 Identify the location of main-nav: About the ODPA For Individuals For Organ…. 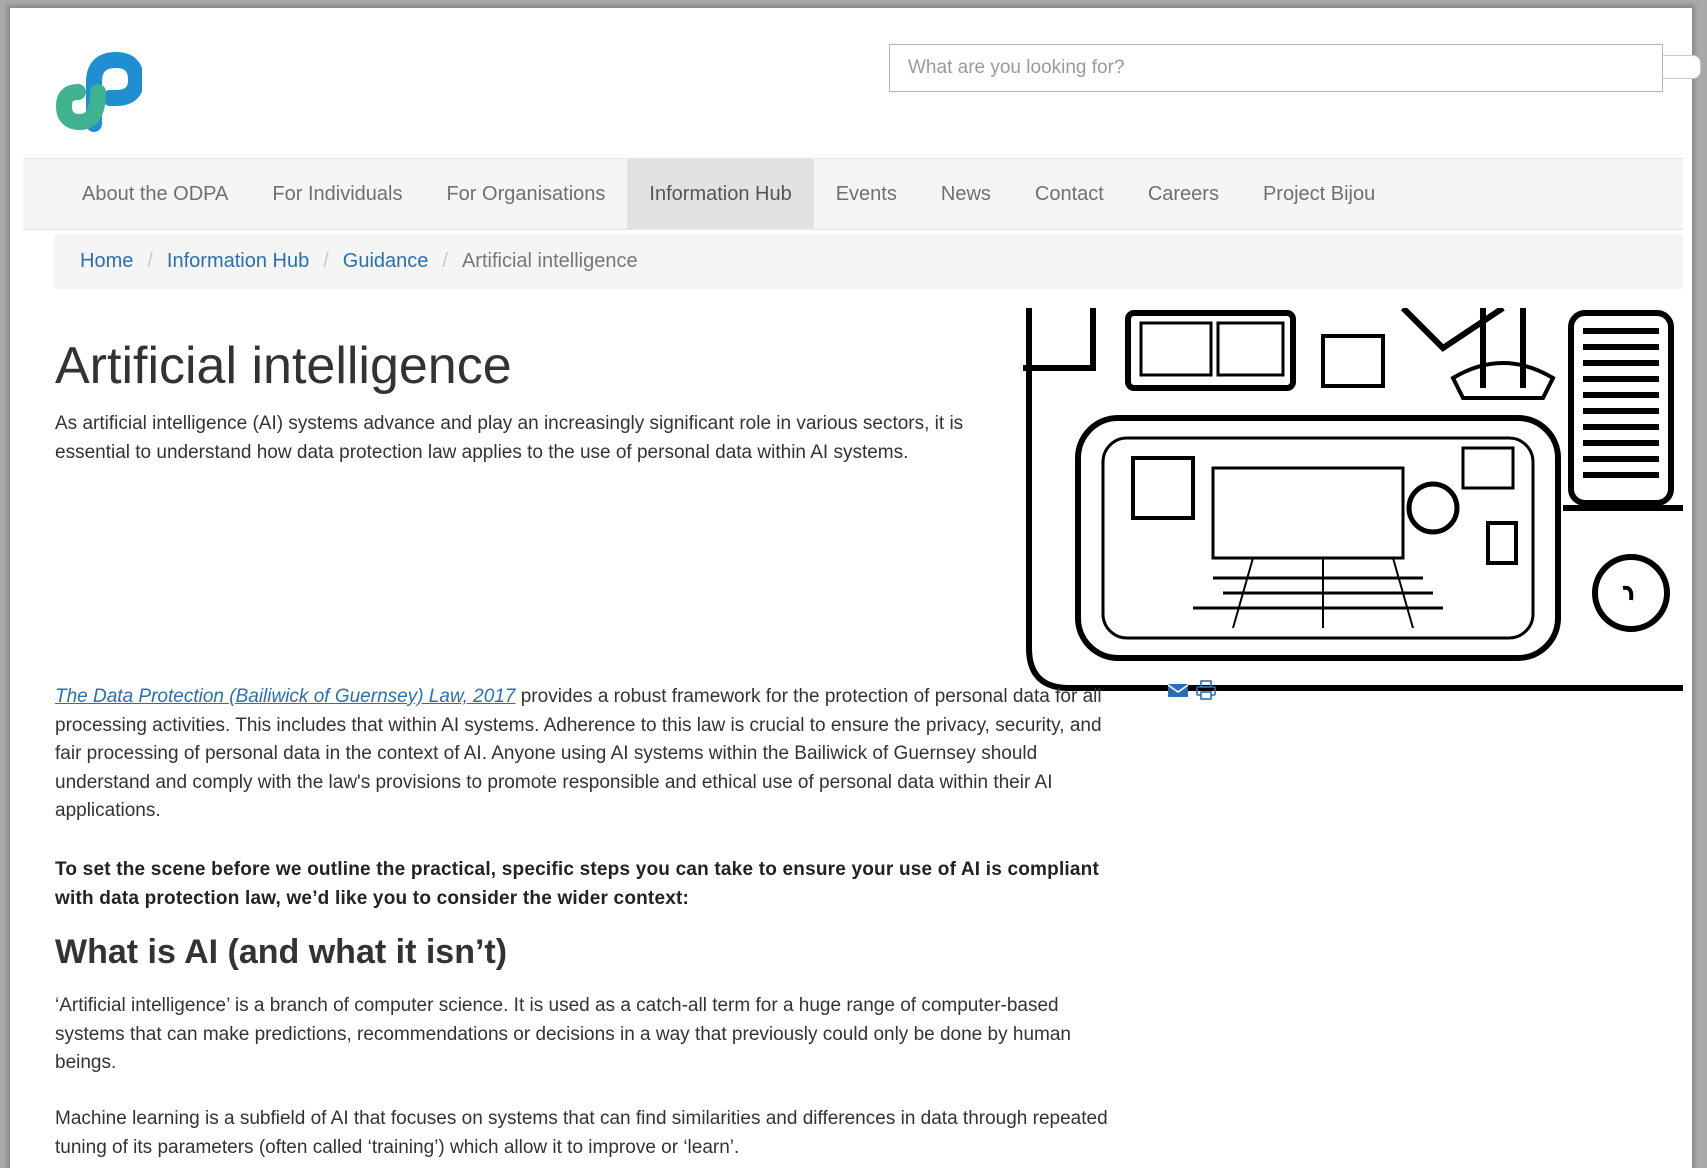
(853, 194).